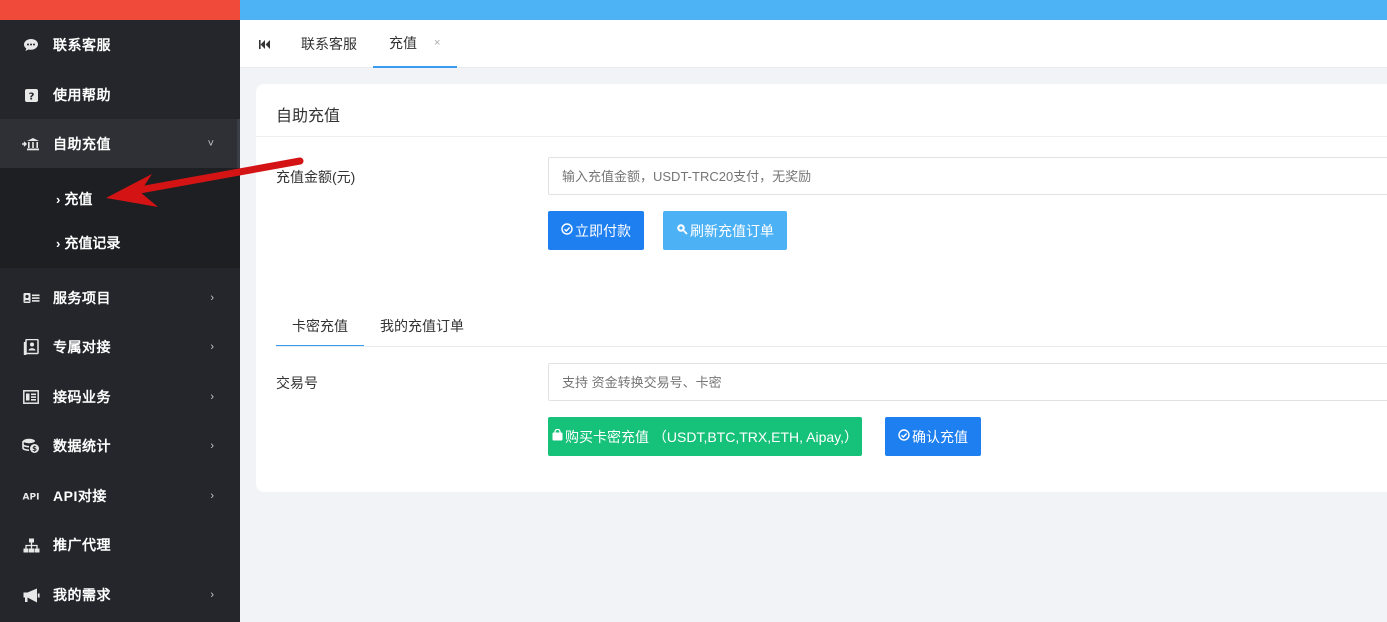 Image resolution: width=1387 pixels, height=622 pixels. Describe the element at coordinates (437, 43) in the screenshot. I see `close-icon: ×` at that location.